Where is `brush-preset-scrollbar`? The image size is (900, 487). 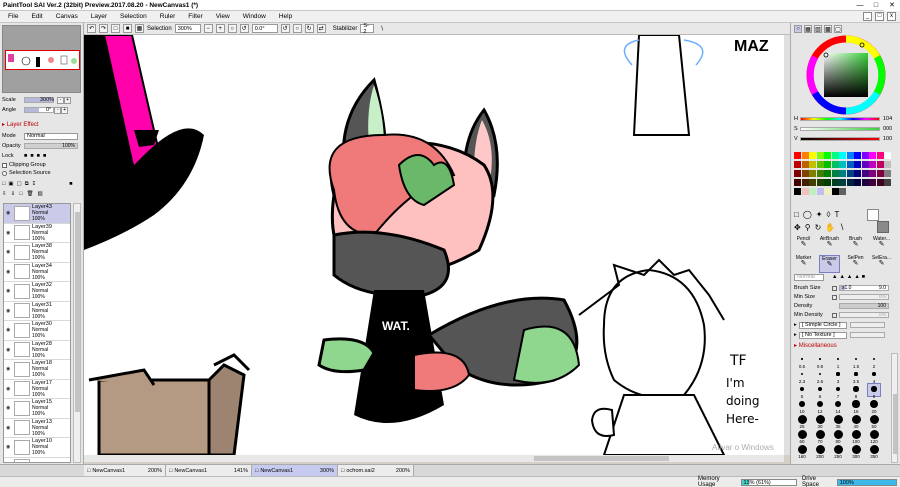
brush-preset-scrollbar is located at coordinates (894, 408).